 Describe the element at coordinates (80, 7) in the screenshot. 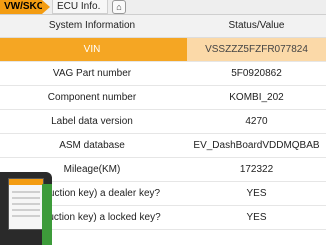

I see `tab-ecu-info: ECU Info.` at that location.